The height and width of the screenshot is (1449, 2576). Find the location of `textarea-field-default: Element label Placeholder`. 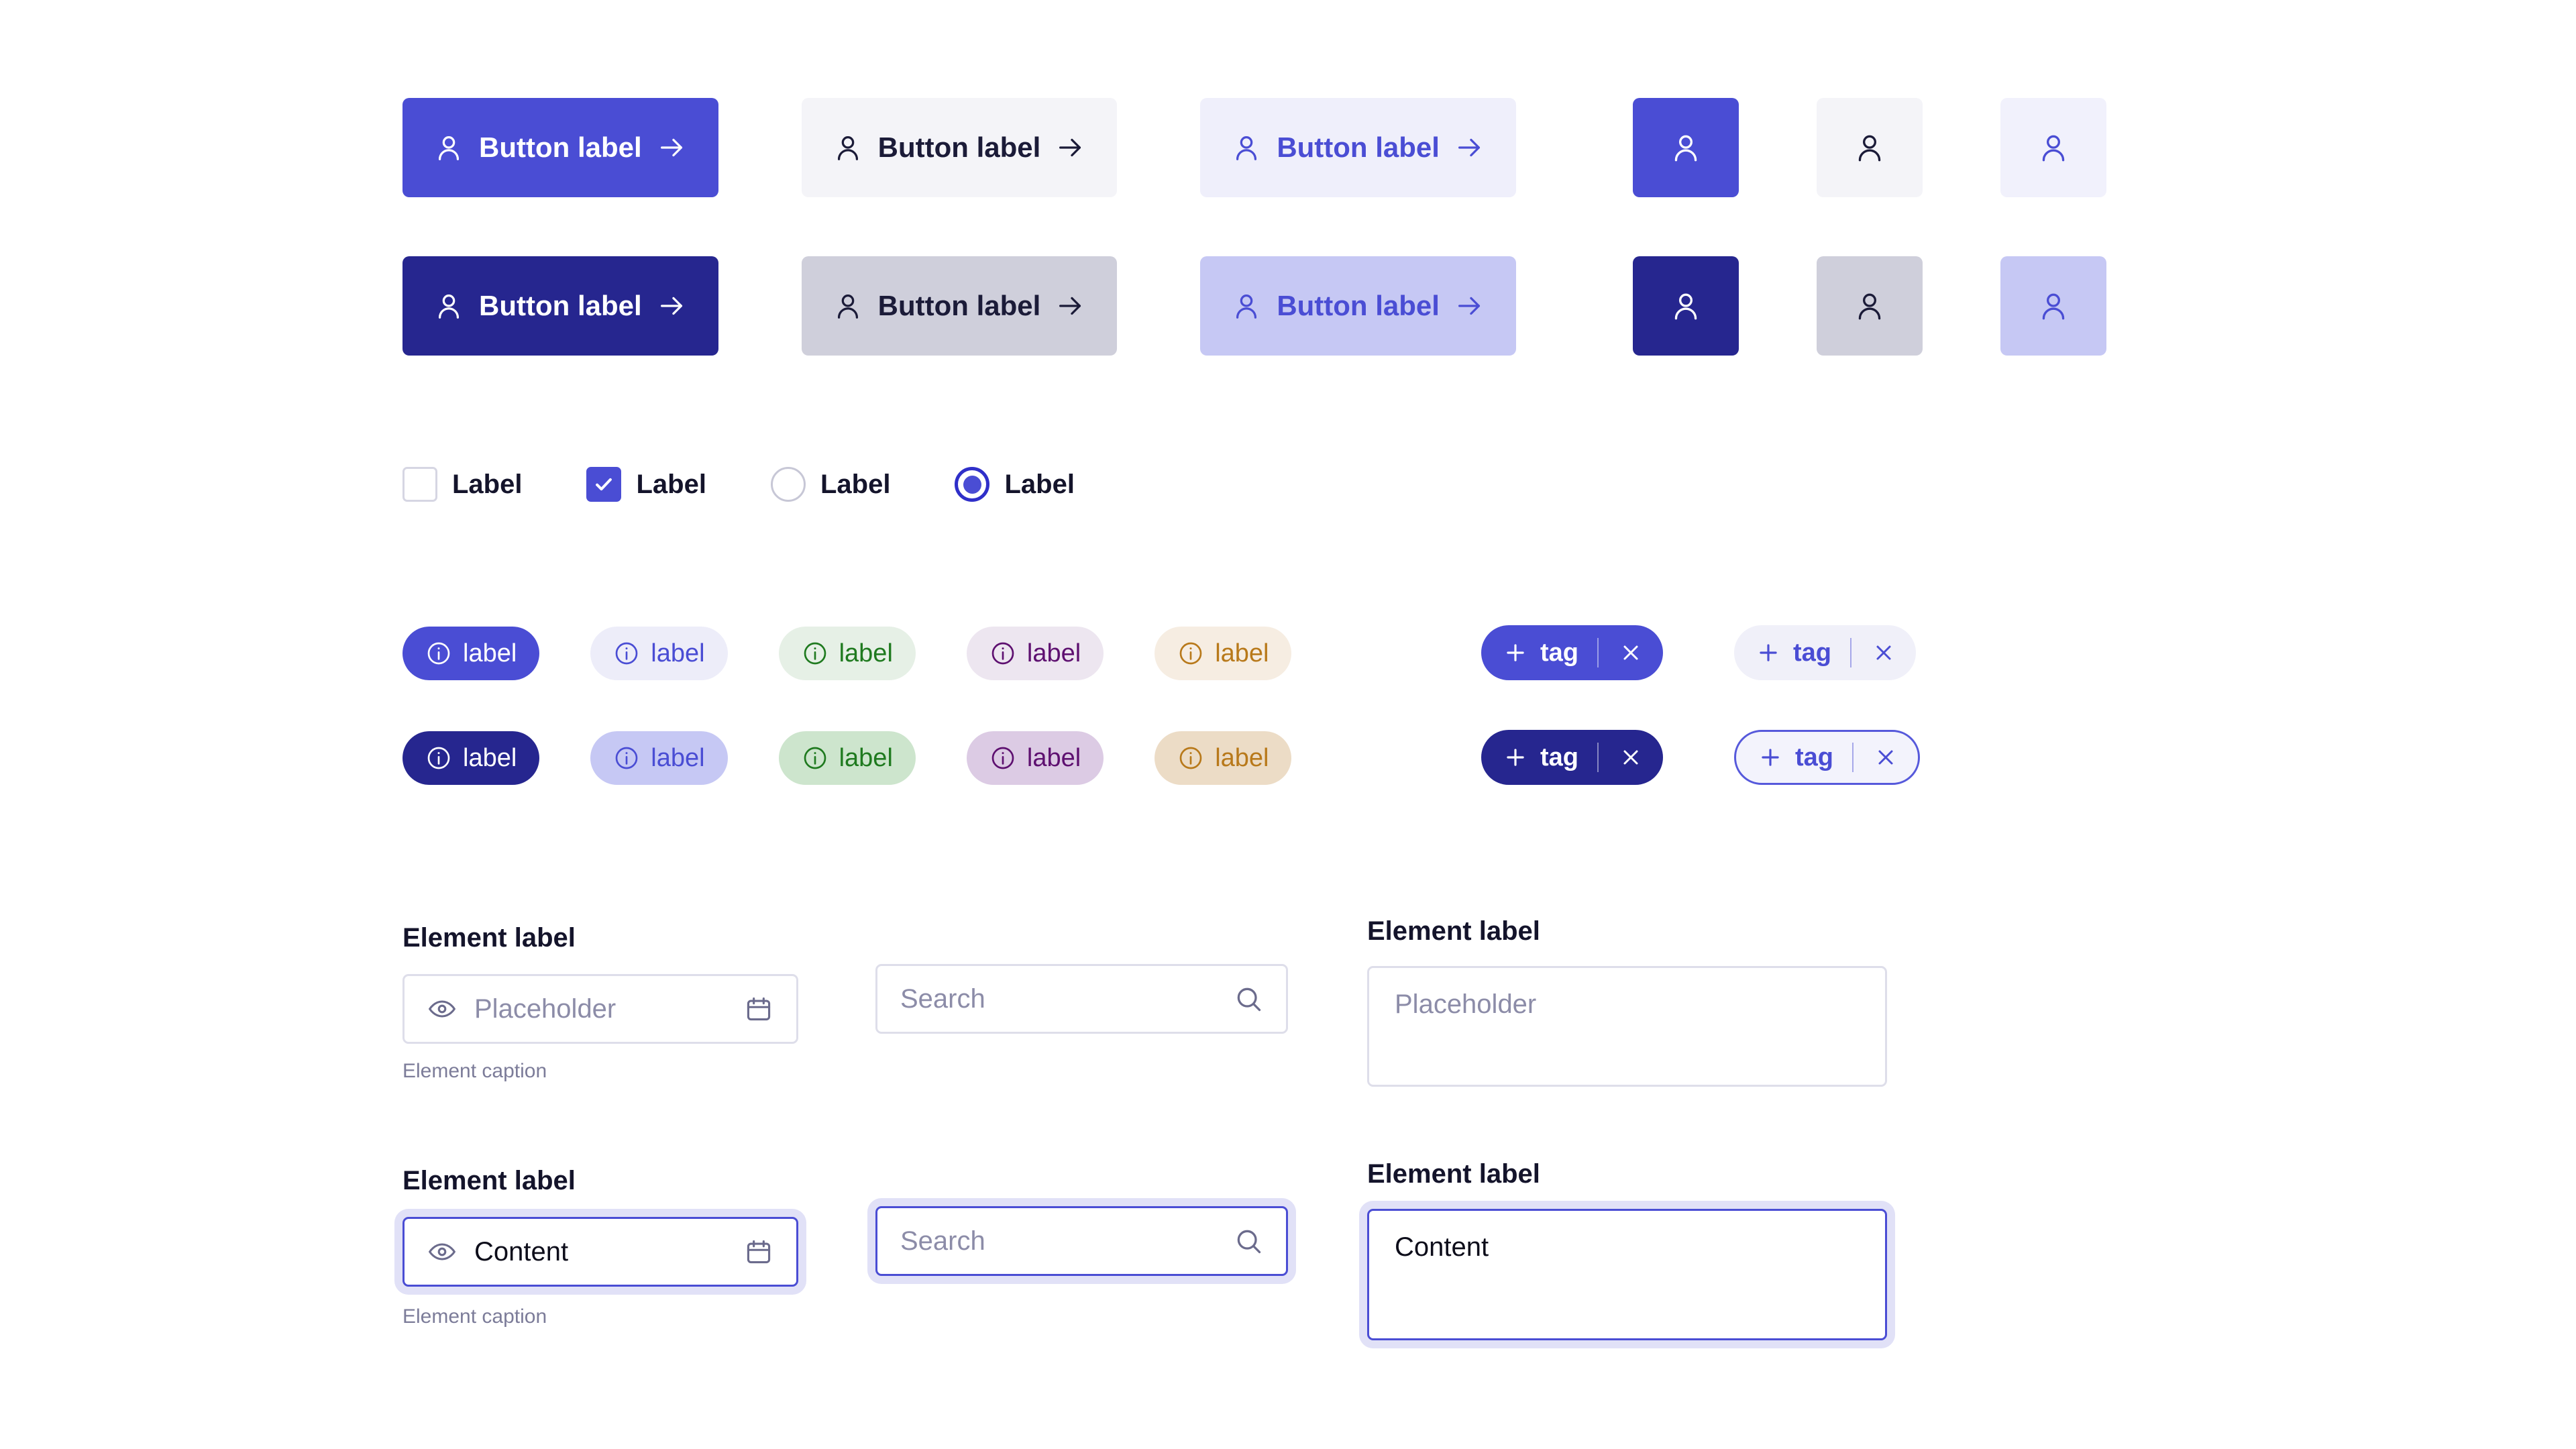

textarea-field-default: Element label Placeholder is located at coordinates (1627, 1002).